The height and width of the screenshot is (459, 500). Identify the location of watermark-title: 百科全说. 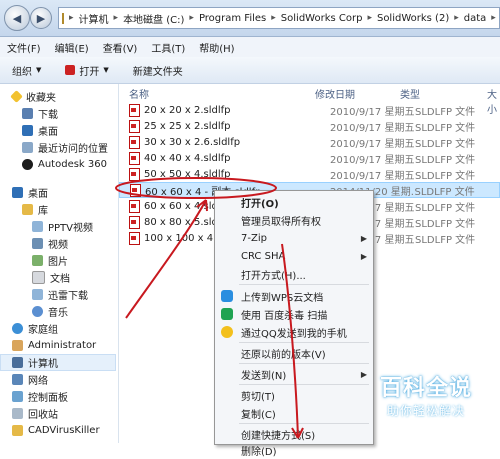
(425, 388).